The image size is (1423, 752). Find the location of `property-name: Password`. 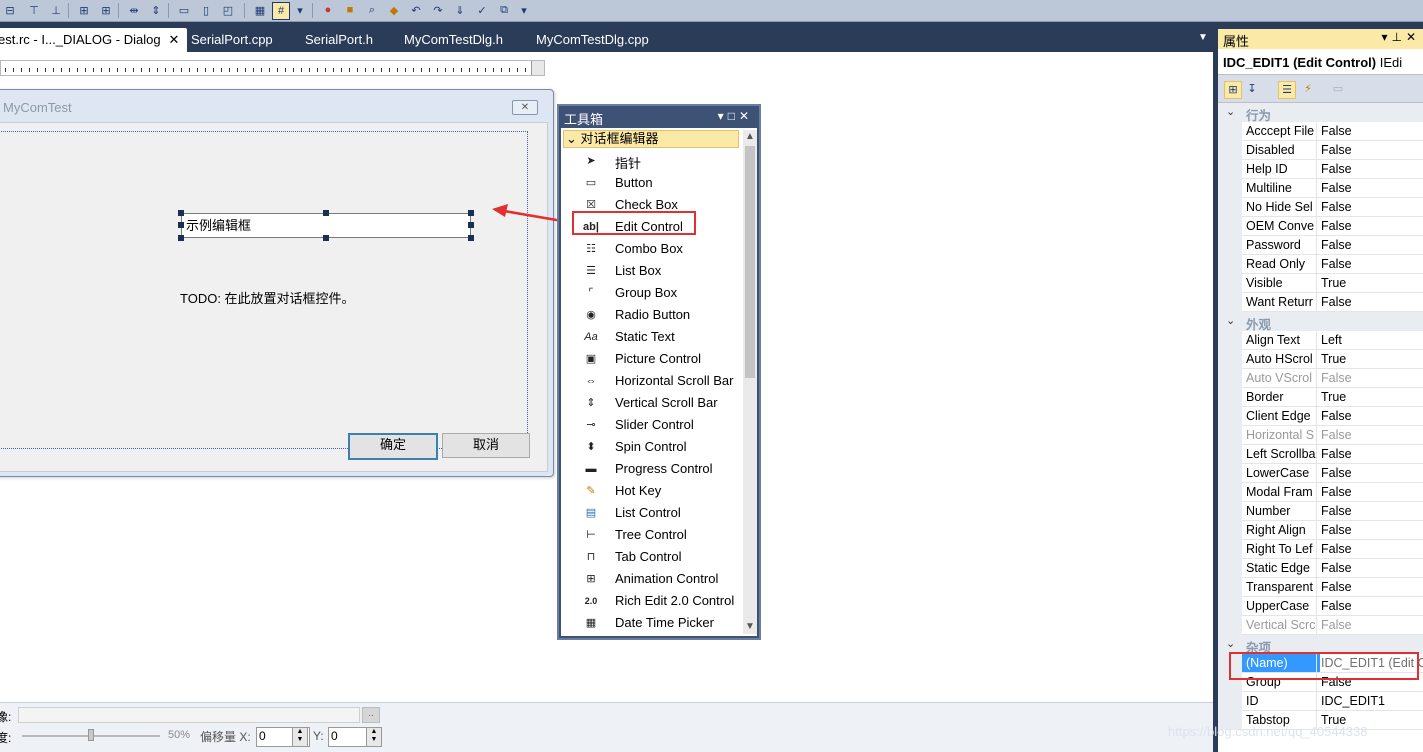

property-name: Password is located at coordinates (1281, 245).